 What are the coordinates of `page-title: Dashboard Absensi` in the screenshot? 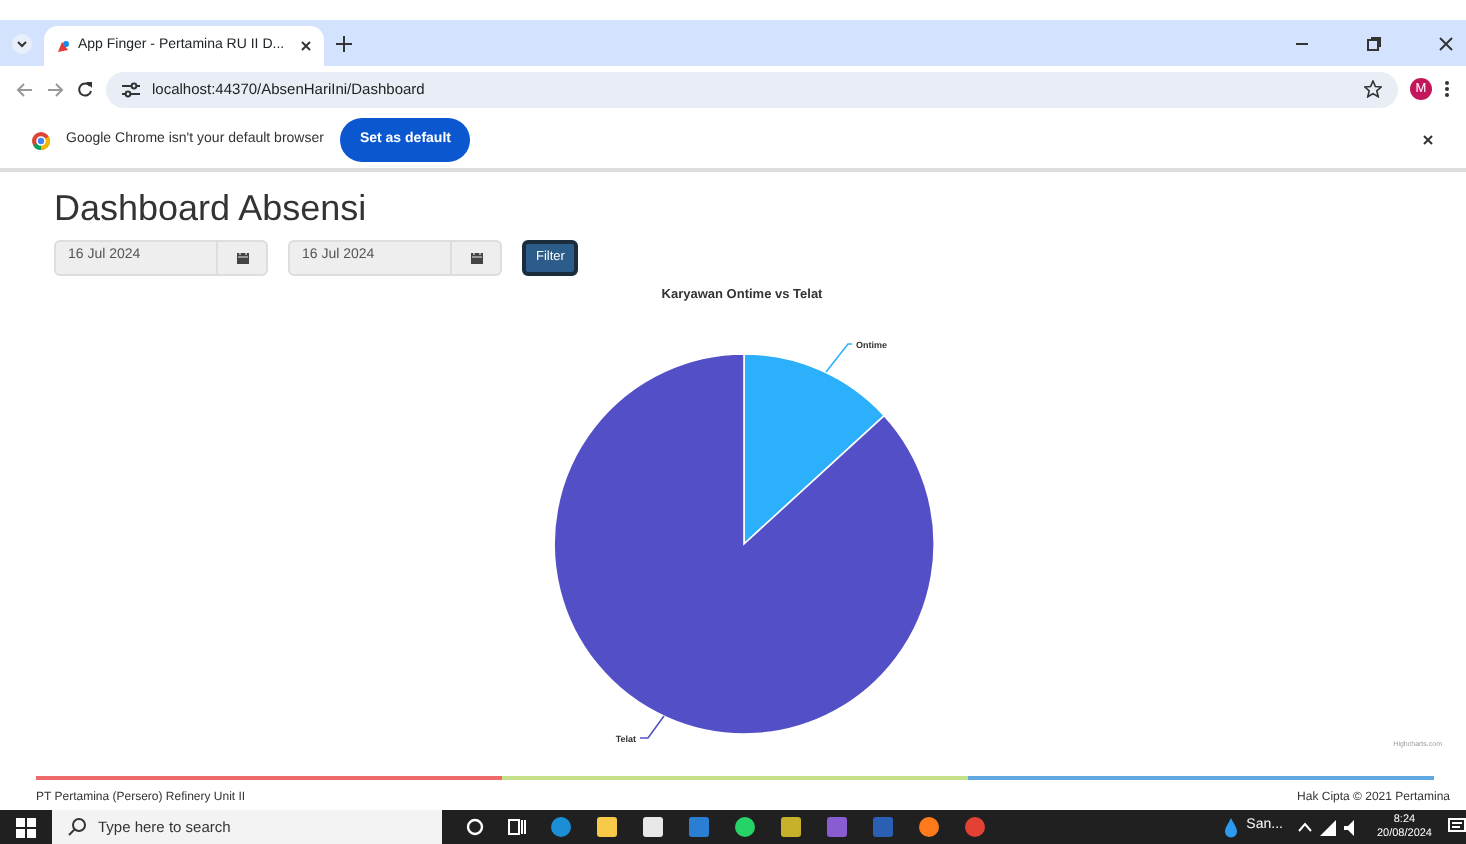 It's located at (211, 210).